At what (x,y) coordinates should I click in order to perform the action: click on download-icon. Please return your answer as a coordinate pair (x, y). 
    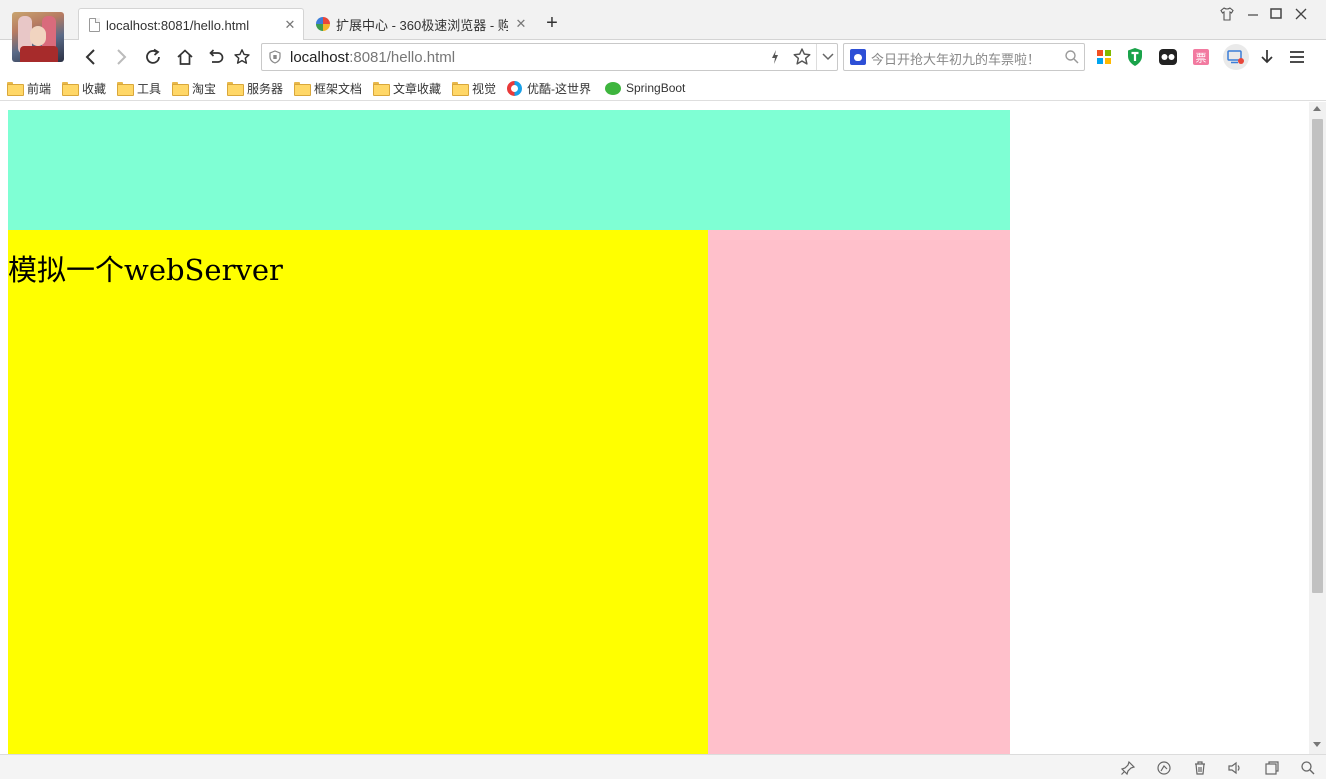
    Looking at the image, I should click on (1267, 57).